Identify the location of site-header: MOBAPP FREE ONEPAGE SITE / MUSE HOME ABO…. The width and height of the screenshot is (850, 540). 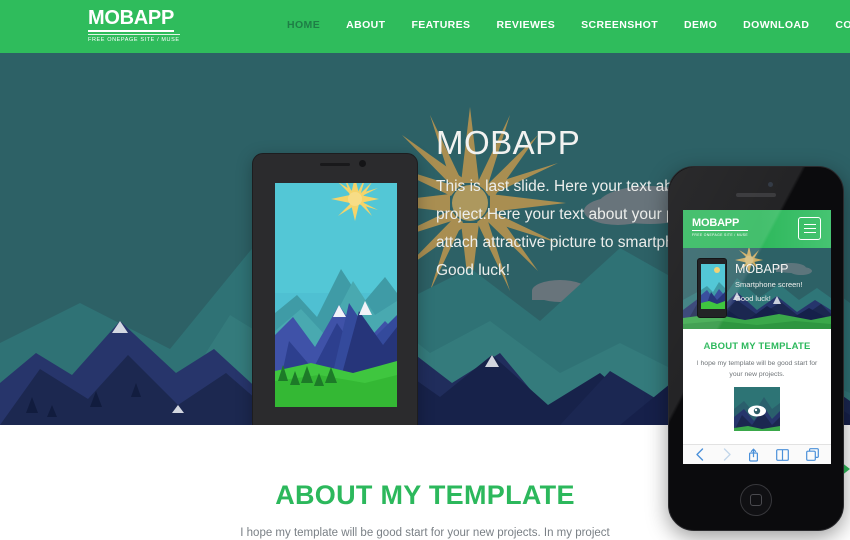
(425, 26).